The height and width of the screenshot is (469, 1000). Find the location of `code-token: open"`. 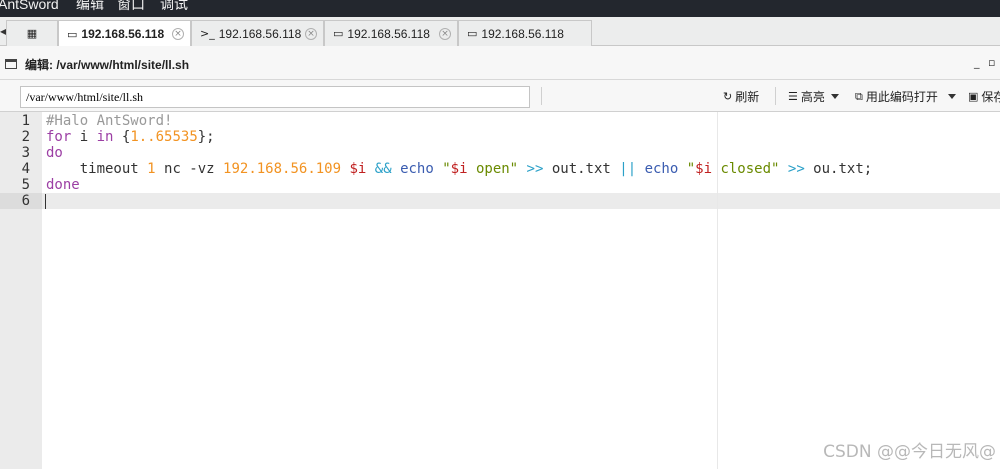

code-token: open" is located at coordinates (493, 169).